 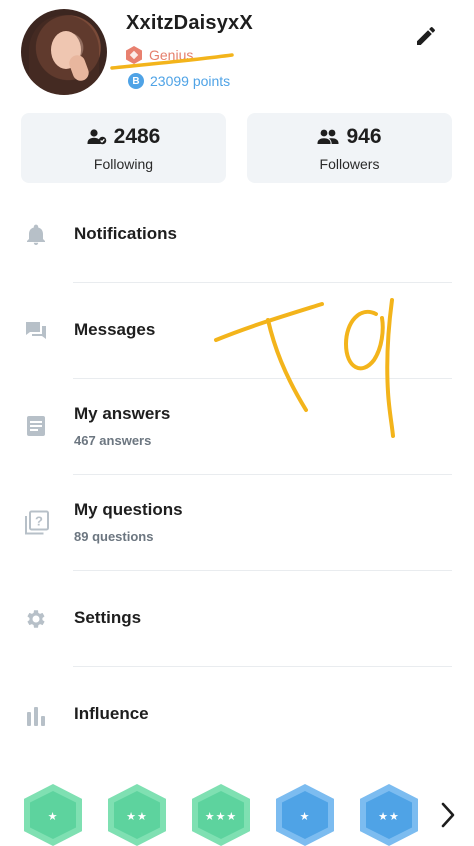 What do you see at coordinates (96, 137) in the screenshot?
I see `following-icon` at bounding box center [96, 137].